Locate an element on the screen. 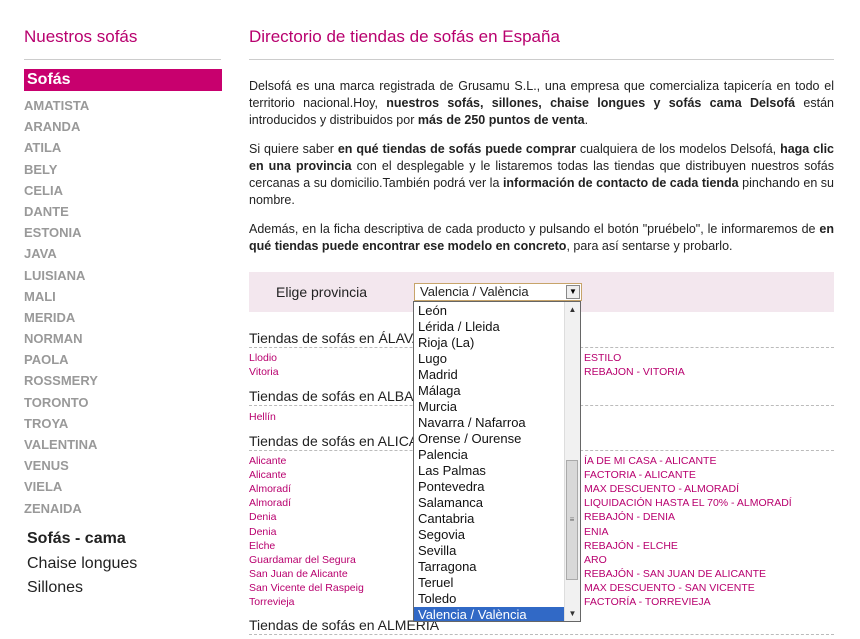  category-list: Sofás - cama Chaise longues Sillones is located at coordinates (82, 564).